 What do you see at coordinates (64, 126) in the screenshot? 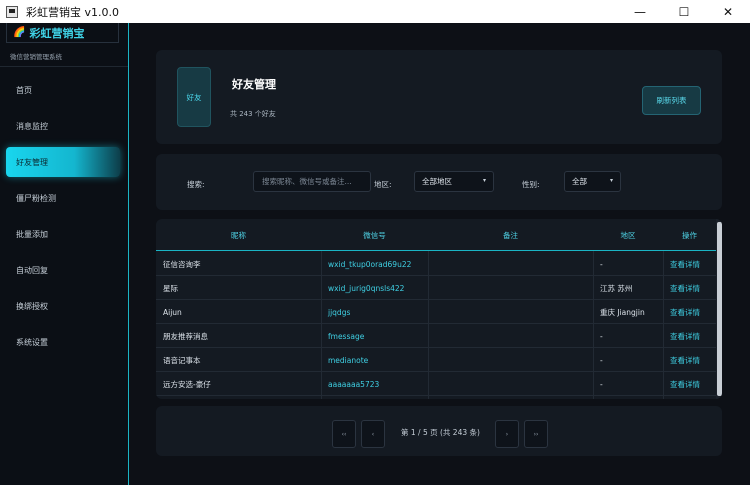
I see `sidebar-item-message-monitor: 消息监控` at bounding box center [64, 126].